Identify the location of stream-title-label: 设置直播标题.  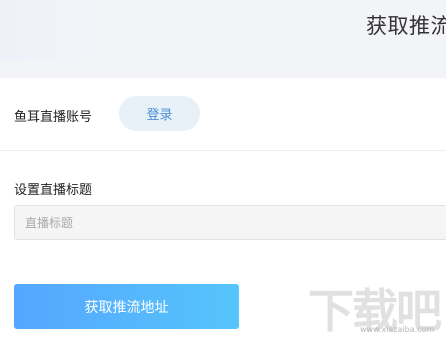
(53, 190).